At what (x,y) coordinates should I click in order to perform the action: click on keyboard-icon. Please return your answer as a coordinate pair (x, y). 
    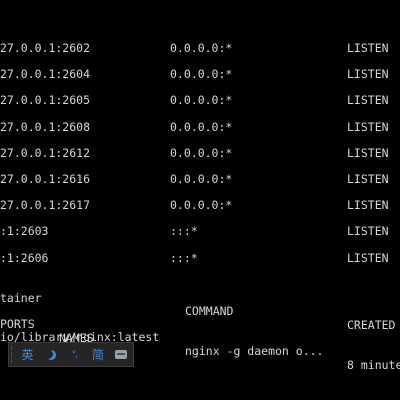
    Looking at the image, I should click on (121, 354).